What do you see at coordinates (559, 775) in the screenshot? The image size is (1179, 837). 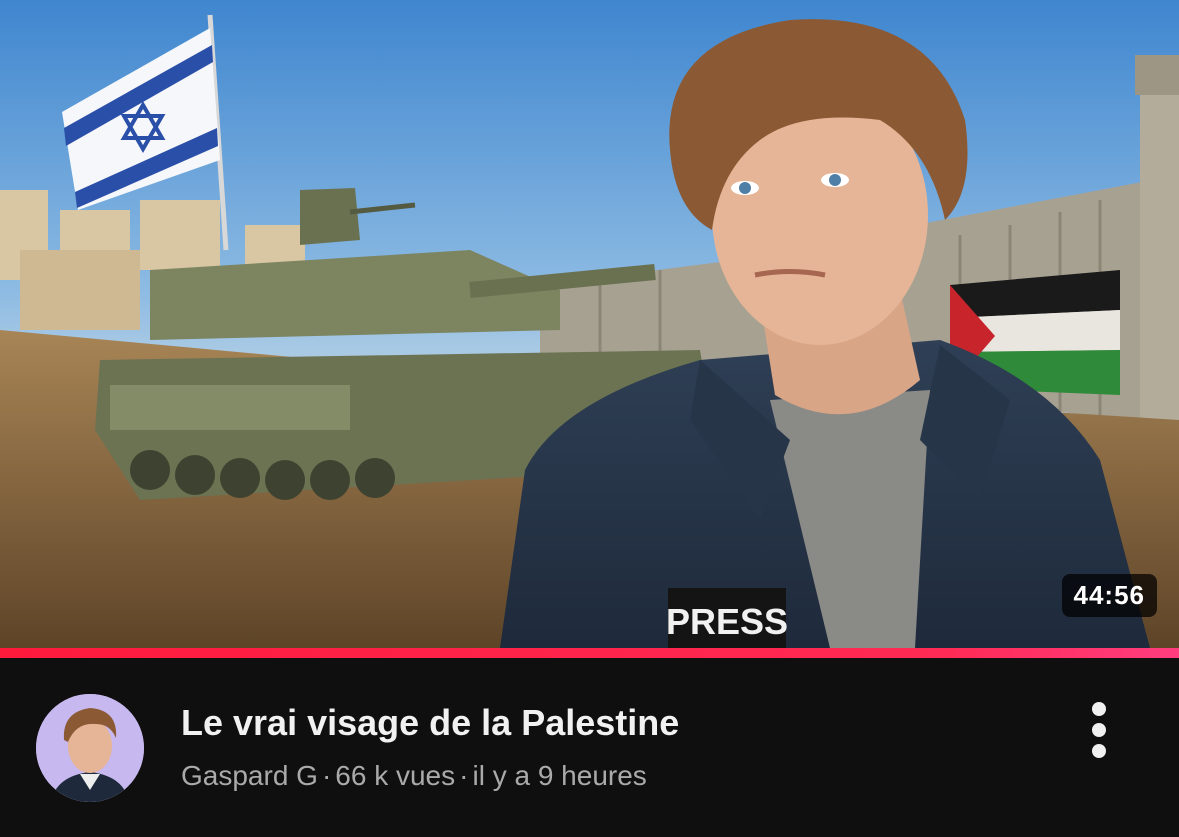 I see `upload-age: il y a 9 heures` at bounding box center [559, 775].